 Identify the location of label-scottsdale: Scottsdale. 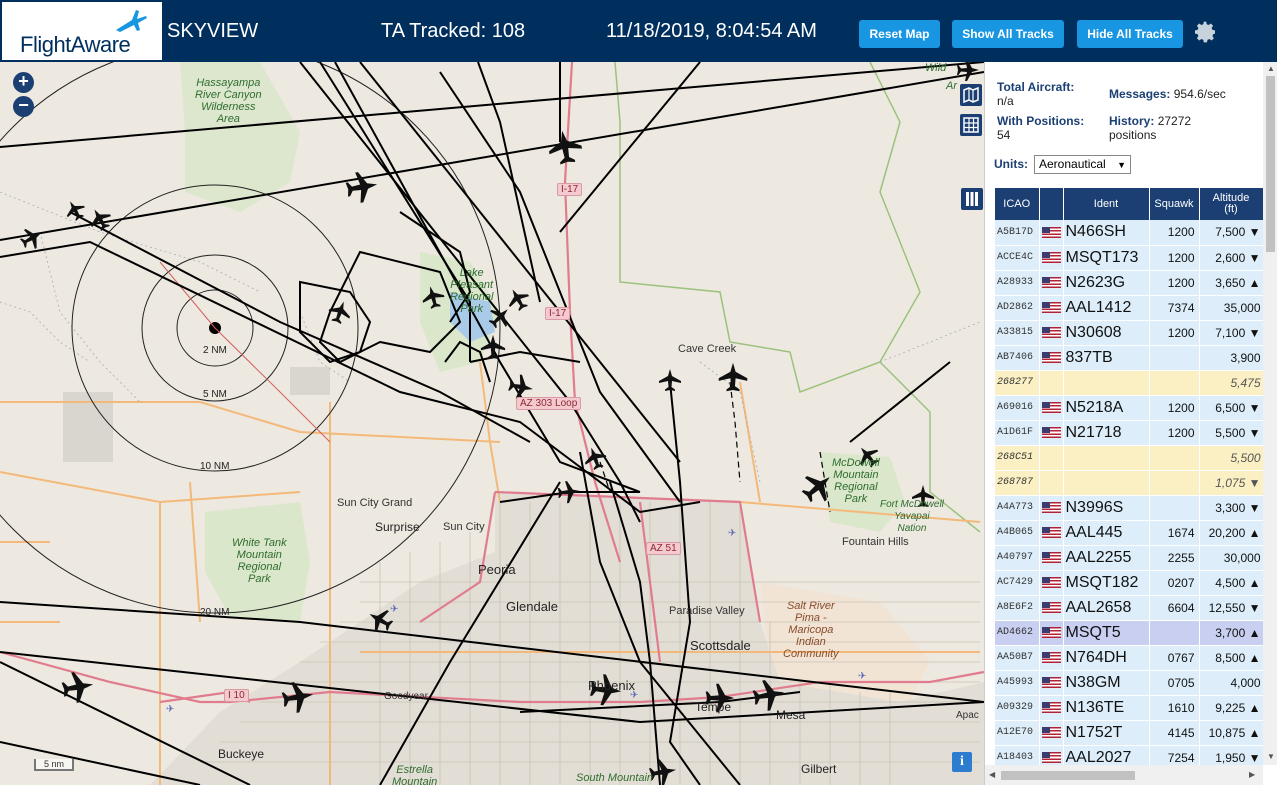
(720, 645).